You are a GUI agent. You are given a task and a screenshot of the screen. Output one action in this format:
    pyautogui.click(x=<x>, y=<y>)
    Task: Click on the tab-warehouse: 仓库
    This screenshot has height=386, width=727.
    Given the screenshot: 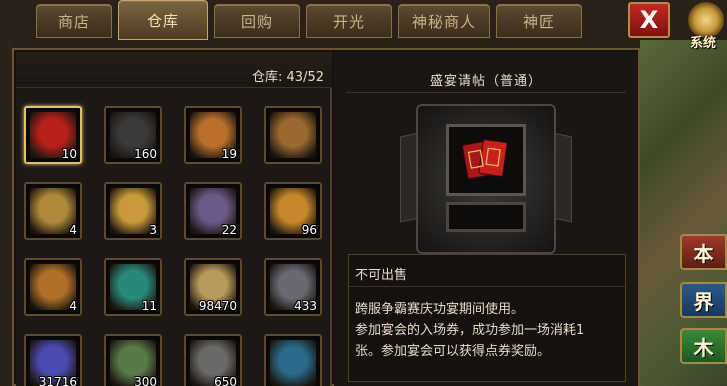 What is the action you would take?
    pyautogui.click(x=163, y=20)
    